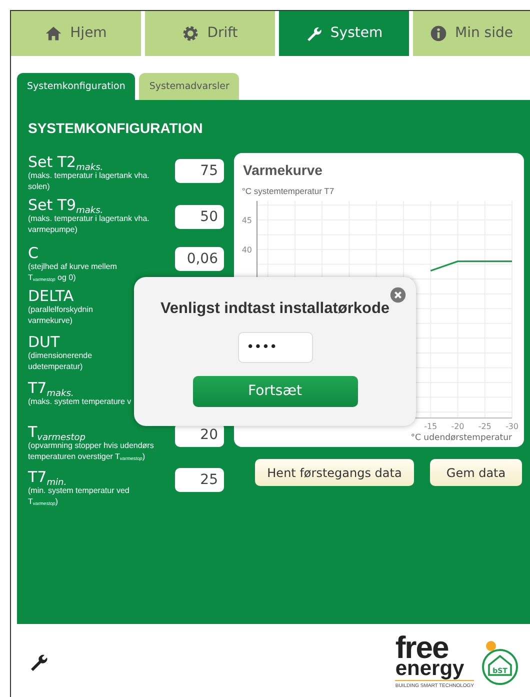 This screenshot has width=530, height=697. Describe the element at coordinates (33, 253) in the screenshot. I see `setting-label: C` at that location.